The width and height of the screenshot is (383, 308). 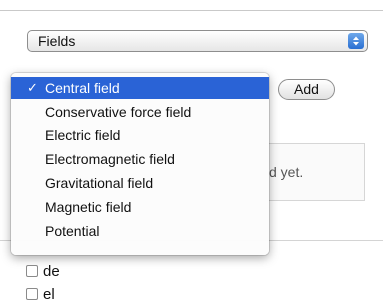 What do you see at coordinates (118, 112) in the screenshot?
I see `menu-item-label: Conservative force field` at bounding box center [118, 112].